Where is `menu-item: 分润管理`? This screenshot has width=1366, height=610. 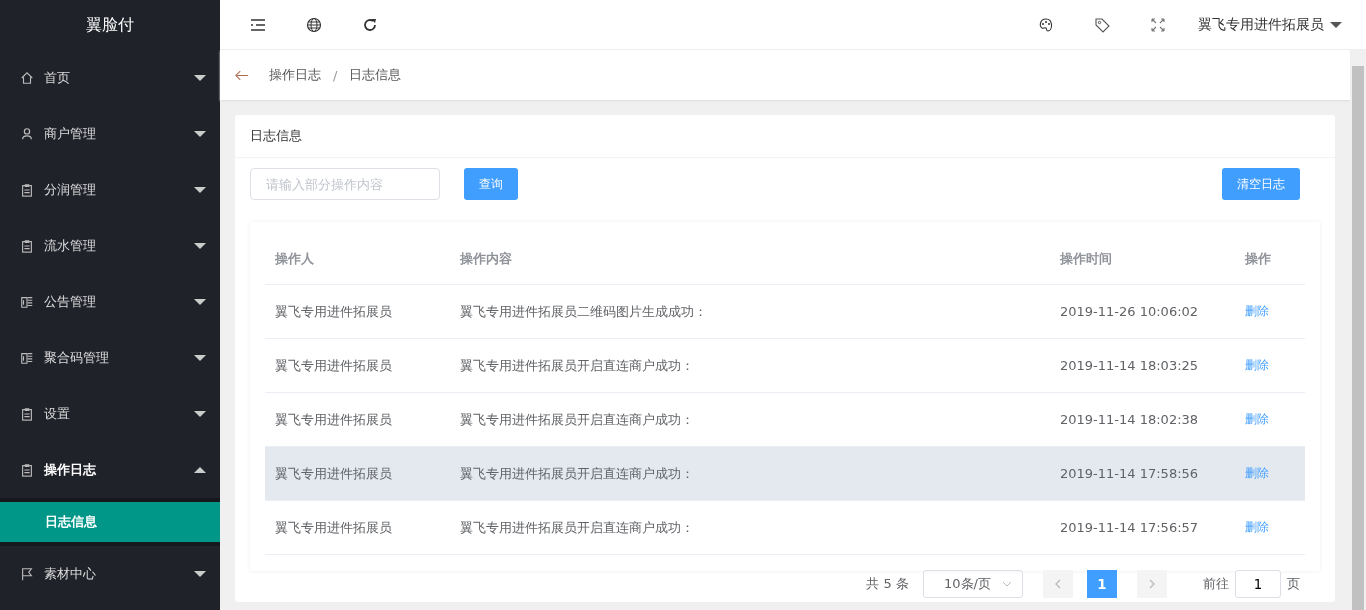
menu-item: 分润管理 is located at coordinates (110, 190).